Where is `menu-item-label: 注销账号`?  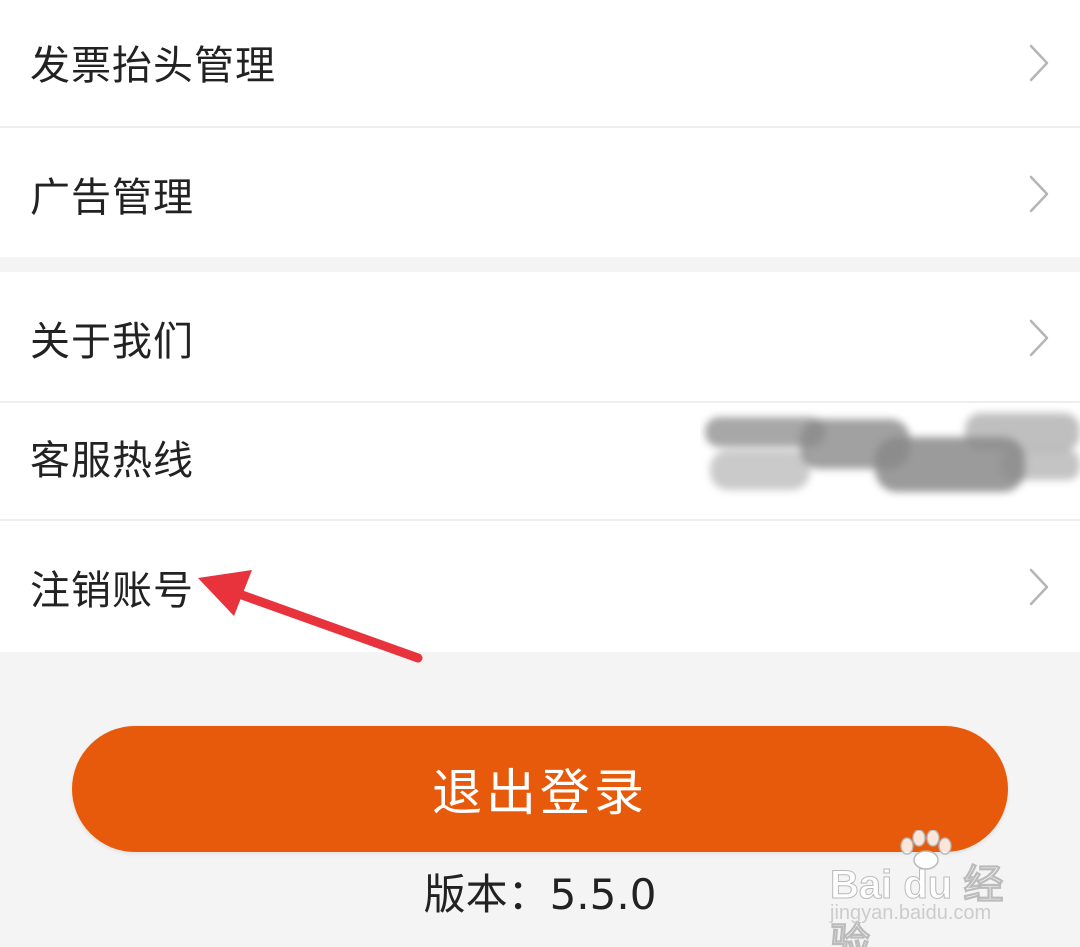 menu-item-label: 注销账号 is located at coordinates (112, 591).